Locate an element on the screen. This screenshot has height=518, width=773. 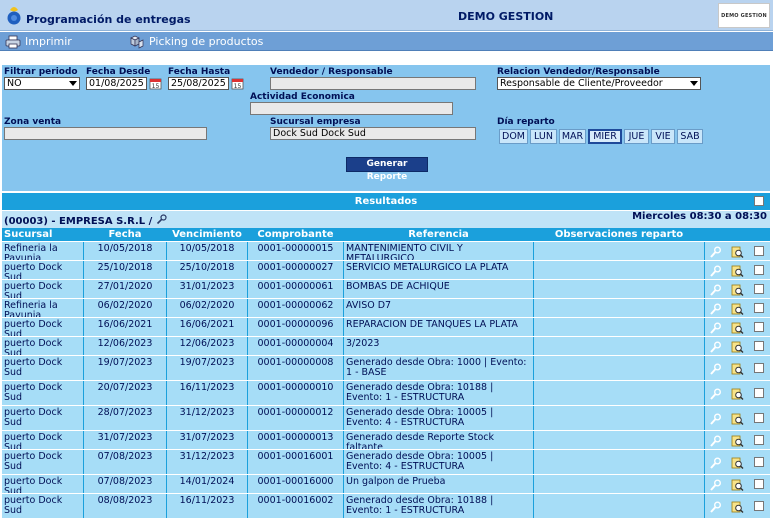
day-vie-button: VIE is located at coordinates (663, 136).